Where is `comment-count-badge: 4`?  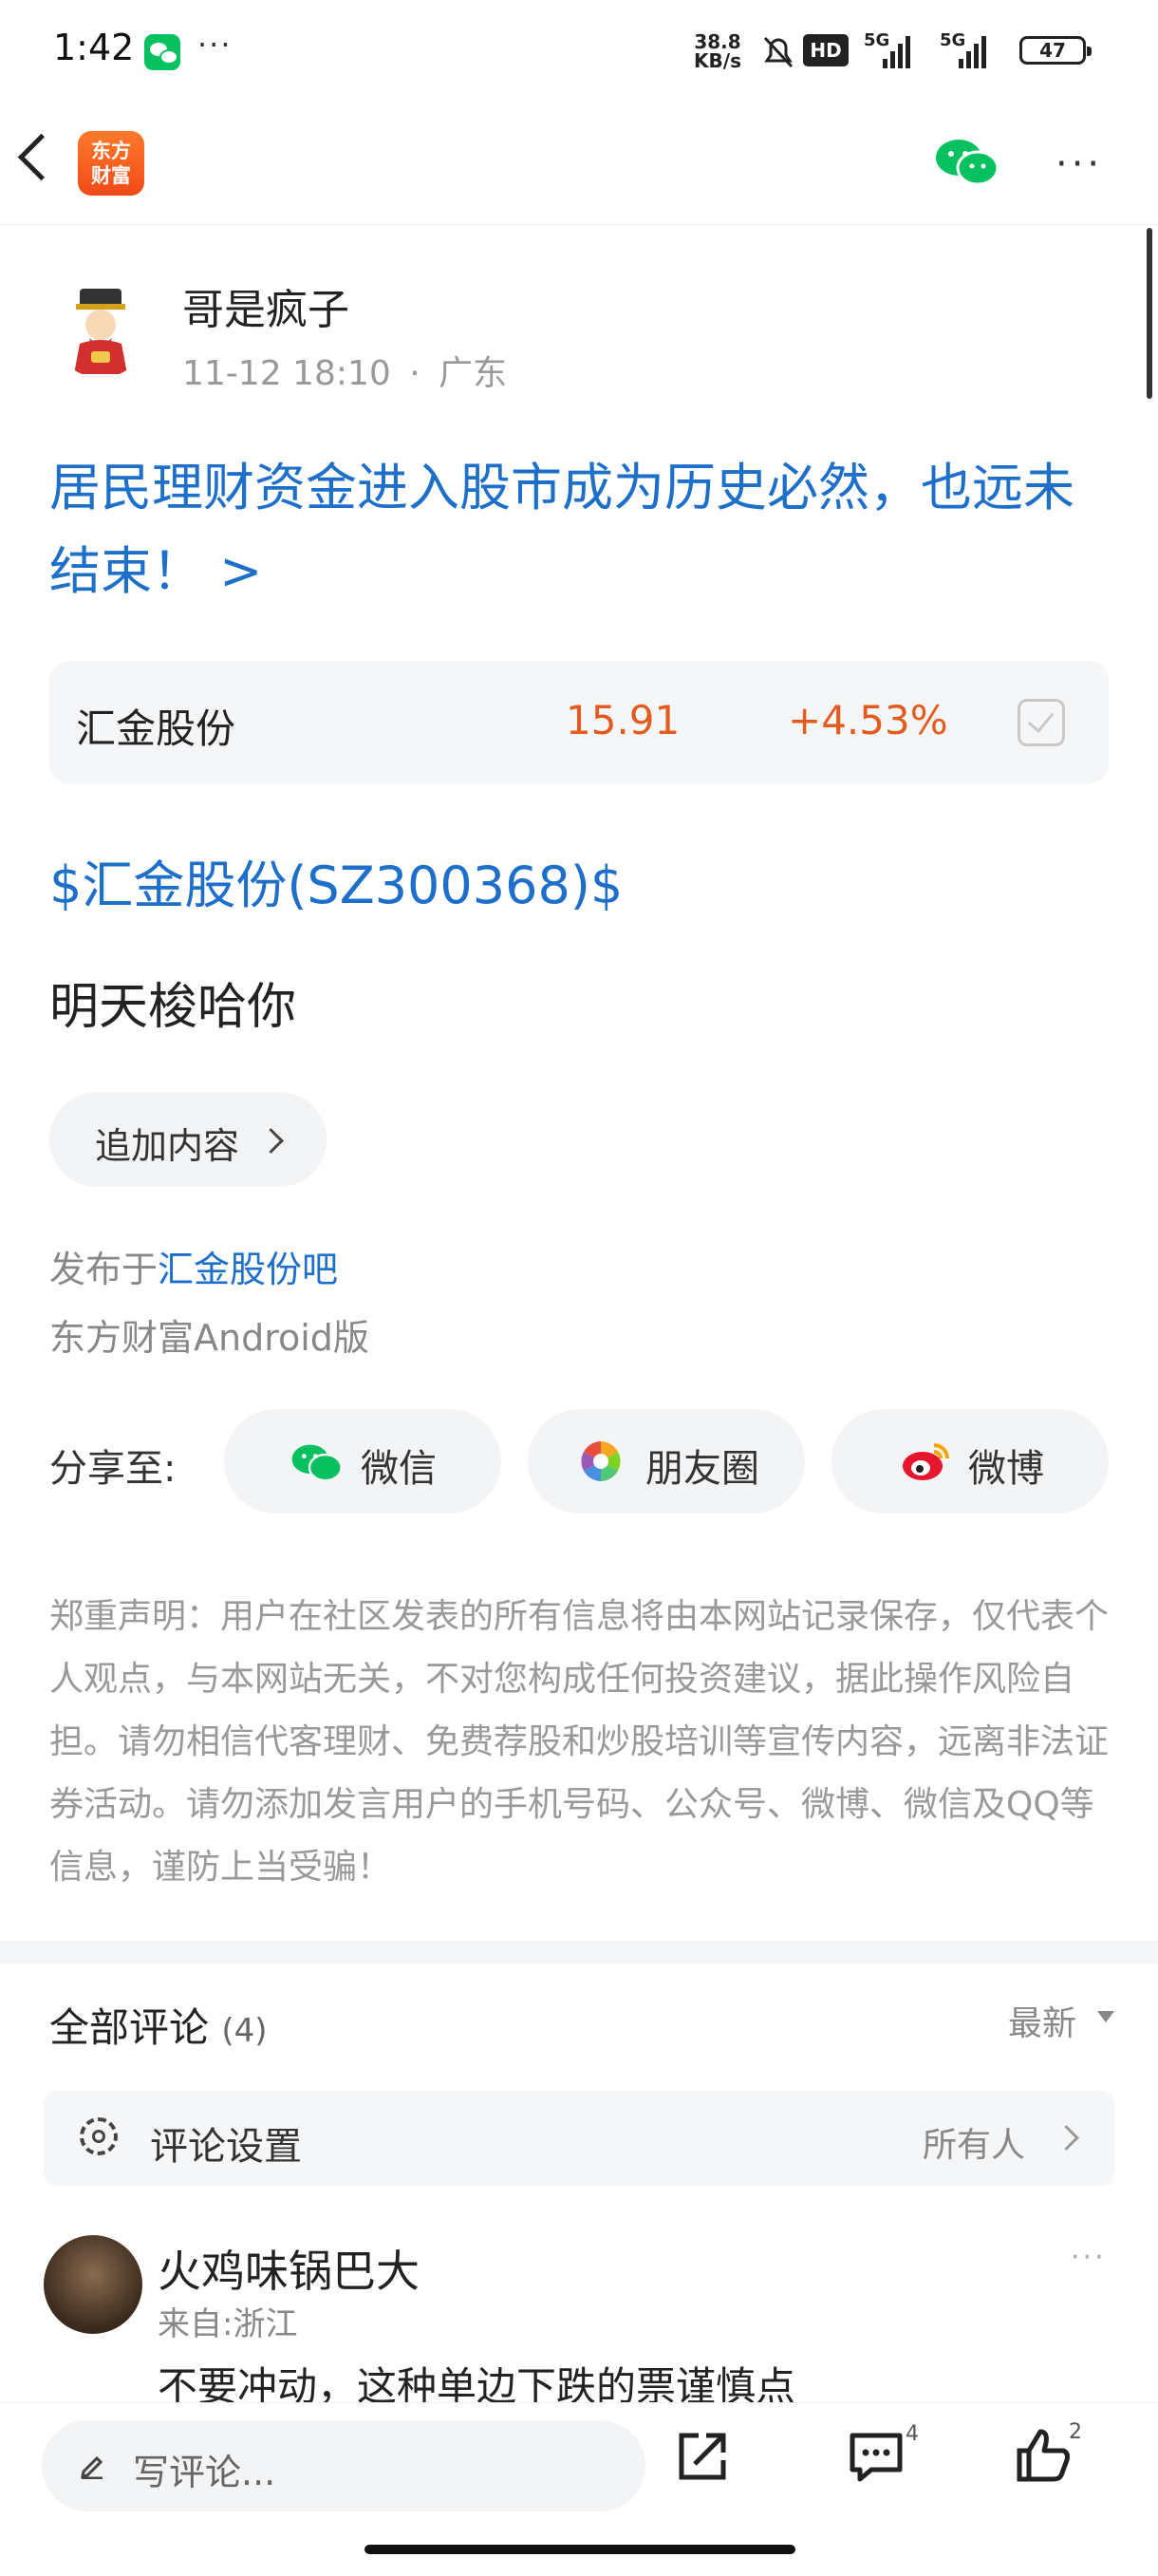
comment-count-badge: 4 is located at coordinates (912, 2434).